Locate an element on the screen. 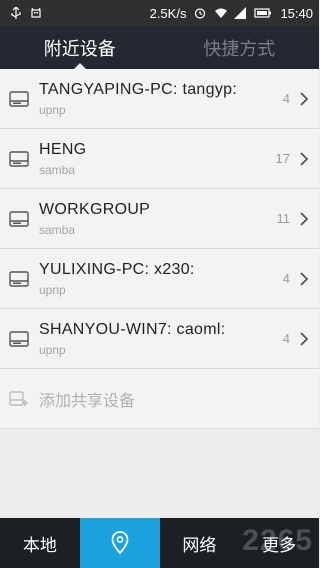 The height and width of the screenshot is (568, 320). usb-icon is located at coordinates (16, 13).